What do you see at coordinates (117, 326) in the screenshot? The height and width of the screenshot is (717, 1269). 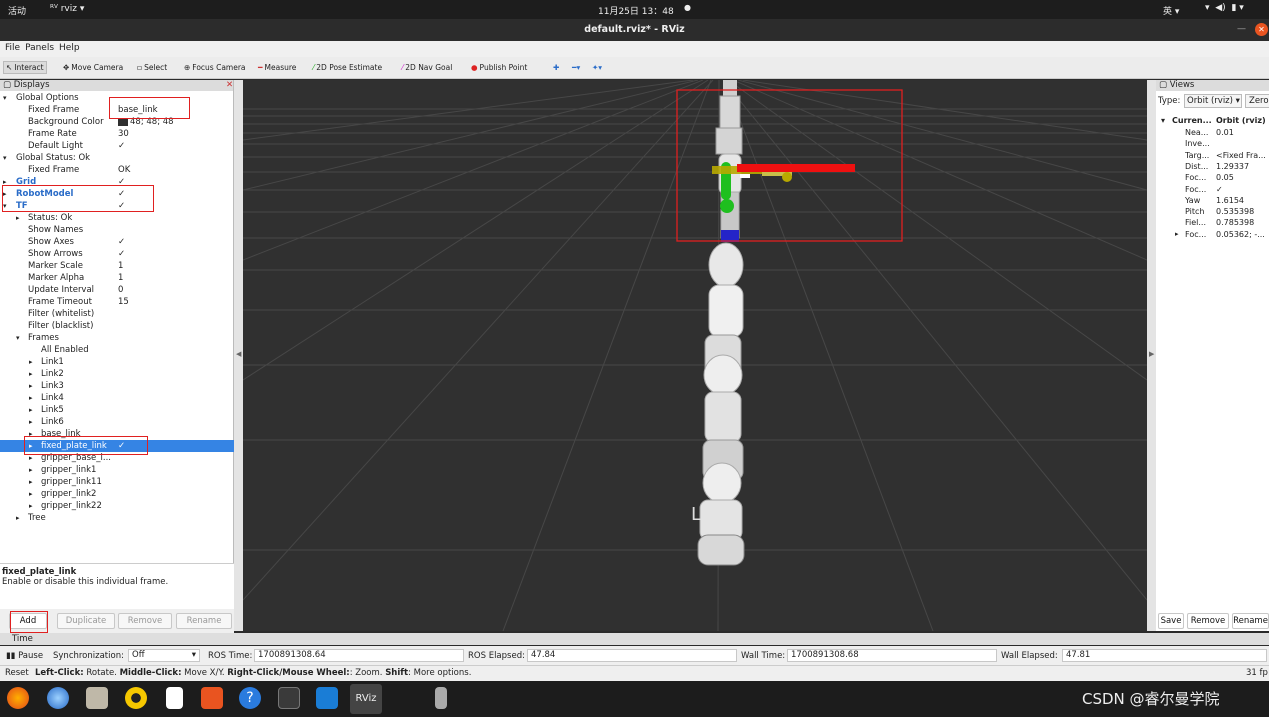 I see `display-row: Filter (blacklist)` at bounding box center [117, 326].